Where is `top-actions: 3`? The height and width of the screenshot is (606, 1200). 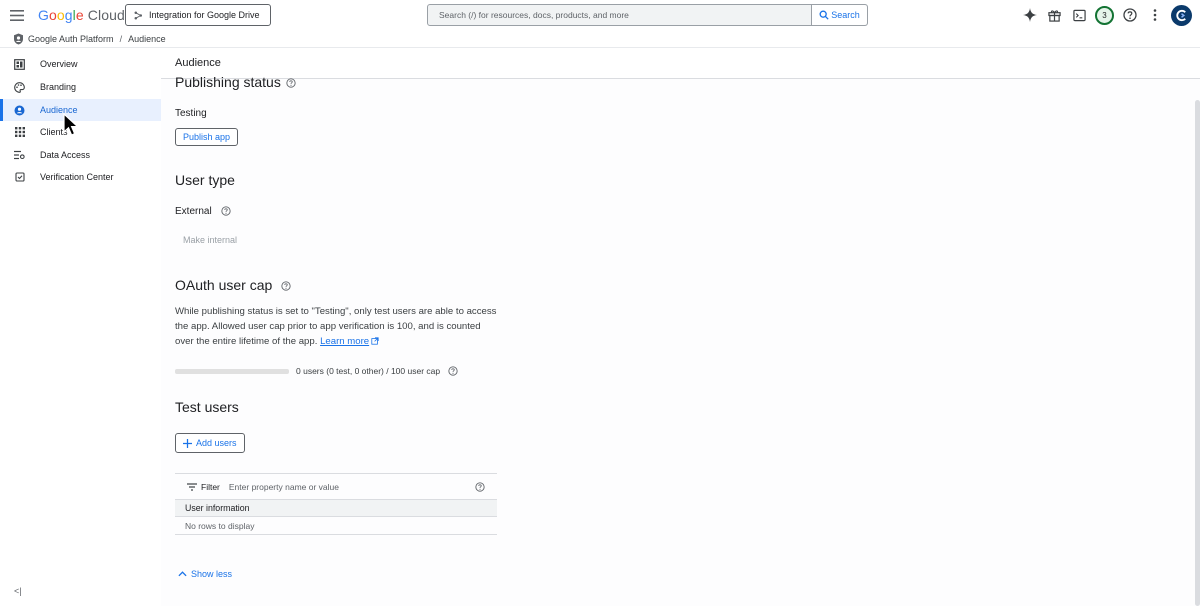
top-actions: 3 is located at coordinates (1108, 15).